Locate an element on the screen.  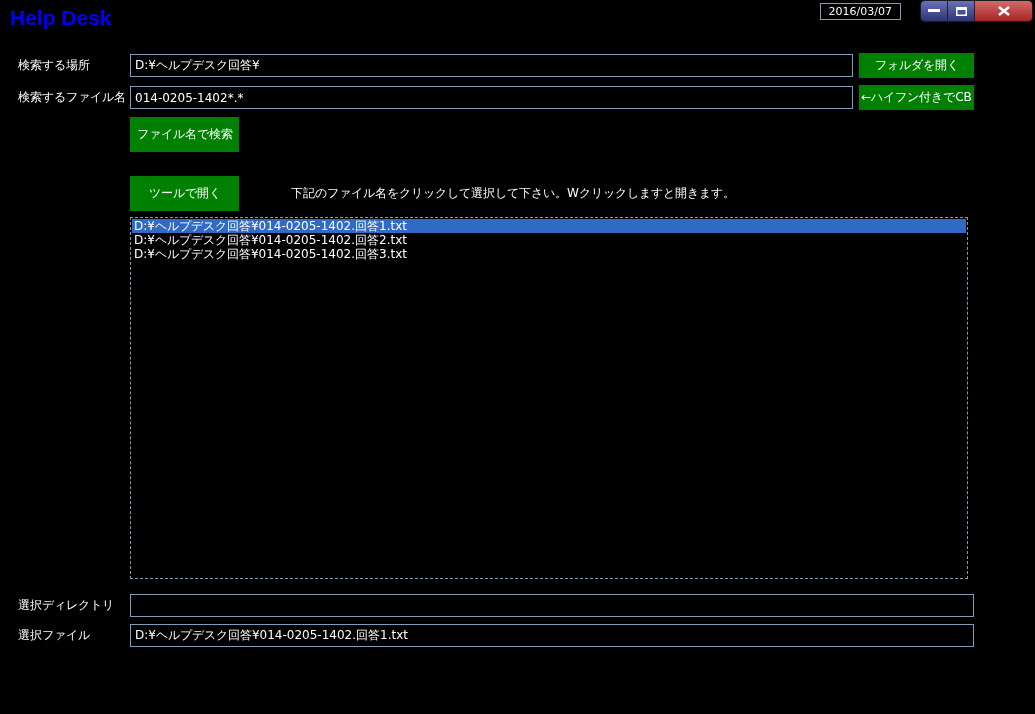
field-label: 検索する場所 is located at coordinates (54, 65).